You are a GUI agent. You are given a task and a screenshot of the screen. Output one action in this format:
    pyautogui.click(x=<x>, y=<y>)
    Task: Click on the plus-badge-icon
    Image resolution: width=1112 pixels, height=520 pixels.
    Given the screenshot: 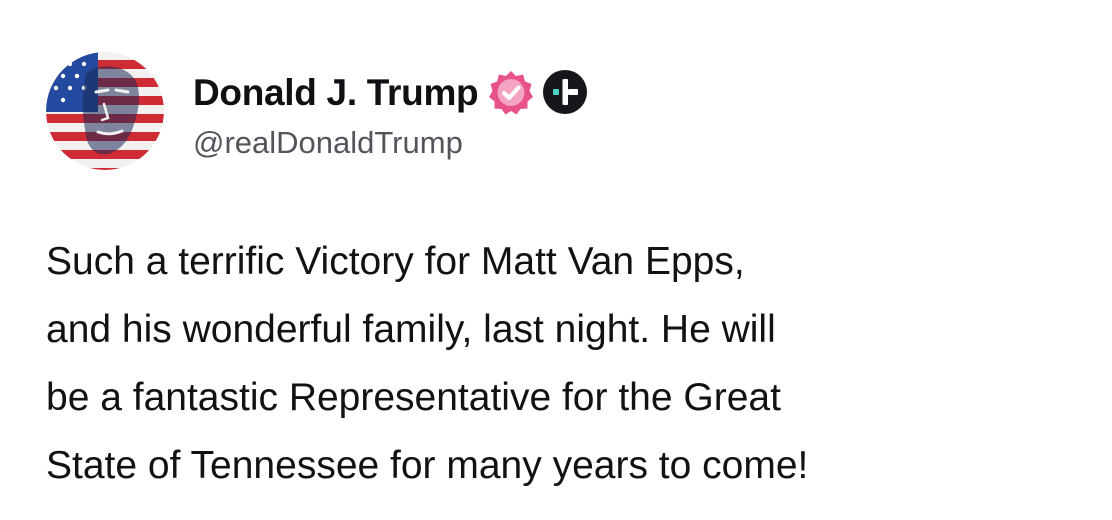 What is the action you would take?
    pyautogui.click(x=565, y=92)
    